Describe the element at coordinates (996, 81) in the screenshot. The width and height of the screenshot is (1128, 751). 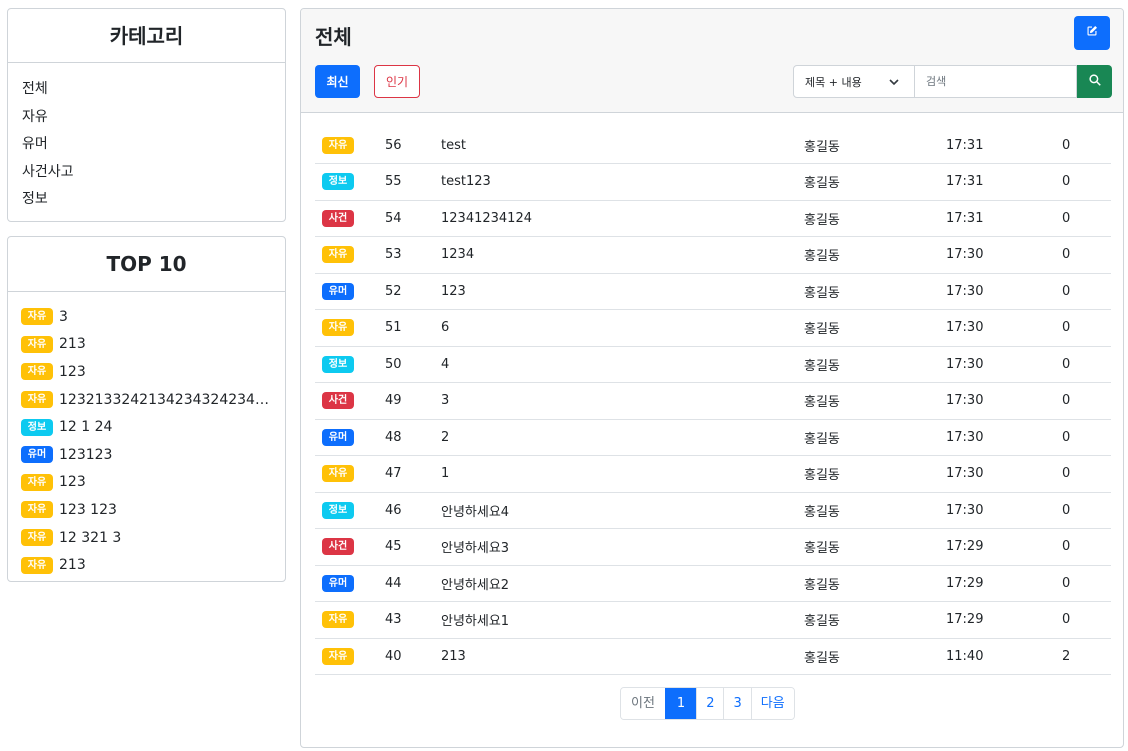
I see `search-input` at that location.